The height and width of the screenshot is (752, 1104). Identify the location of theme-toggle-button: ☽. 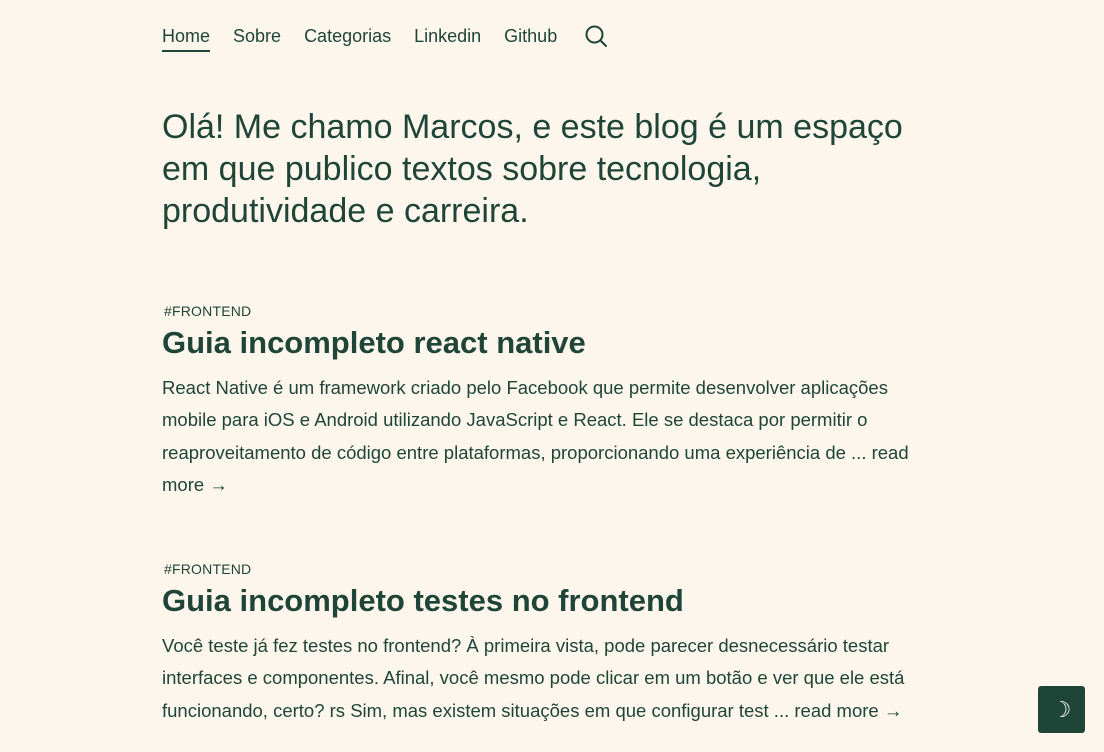
(1061, 709).